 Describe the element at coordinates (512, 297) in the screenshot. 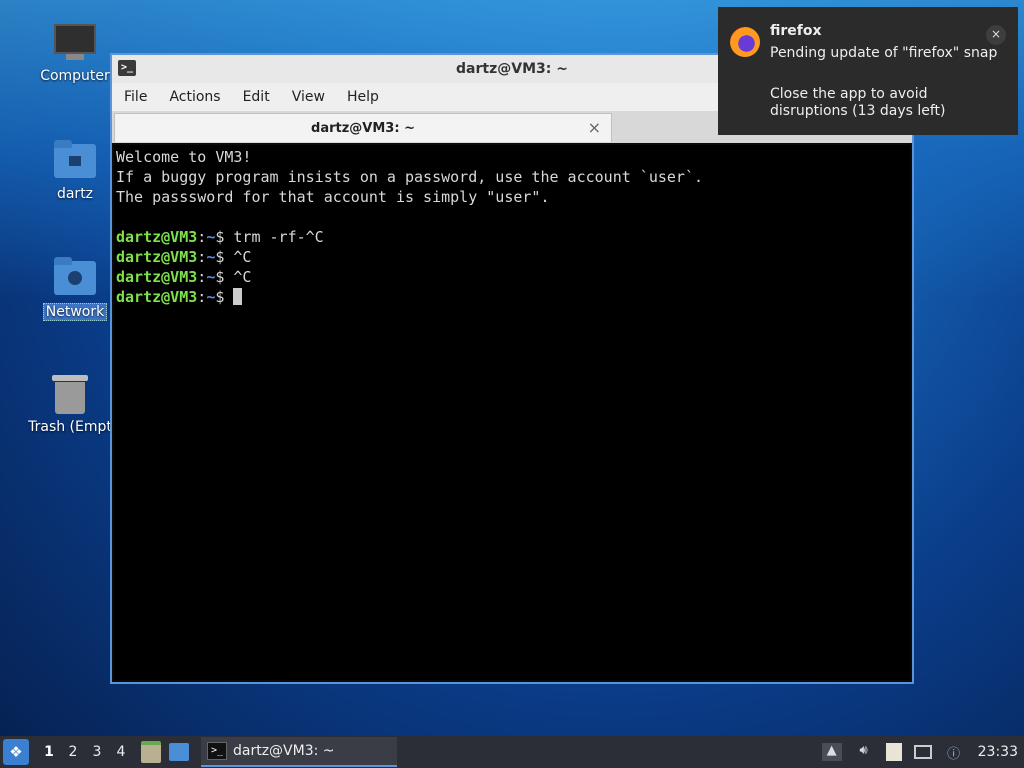

I see `terminal-prompt-line: dartz@VM3:~$` at that location.